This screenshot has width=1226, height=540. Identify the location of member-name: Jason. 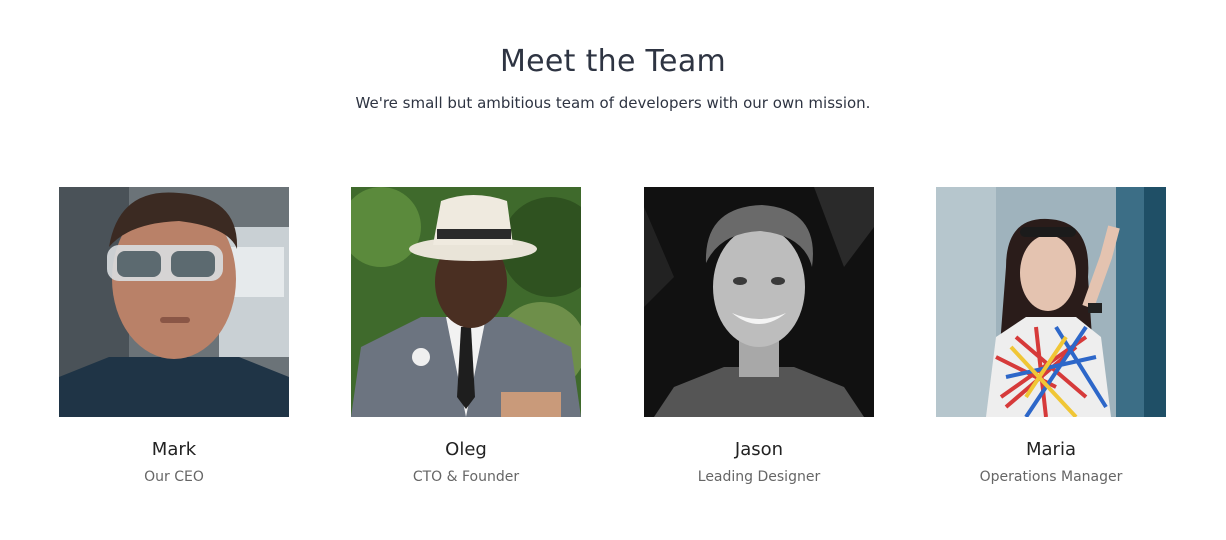
(759, 449).